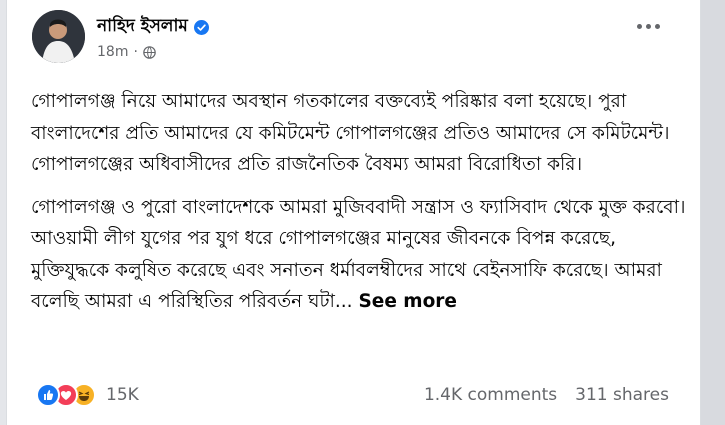 This screenshot has height=425, width=725. What do you see at coordinates (622, 395) in the screenshot?
I see `shares-count: 311 shares` at bounding box center [622, 395].